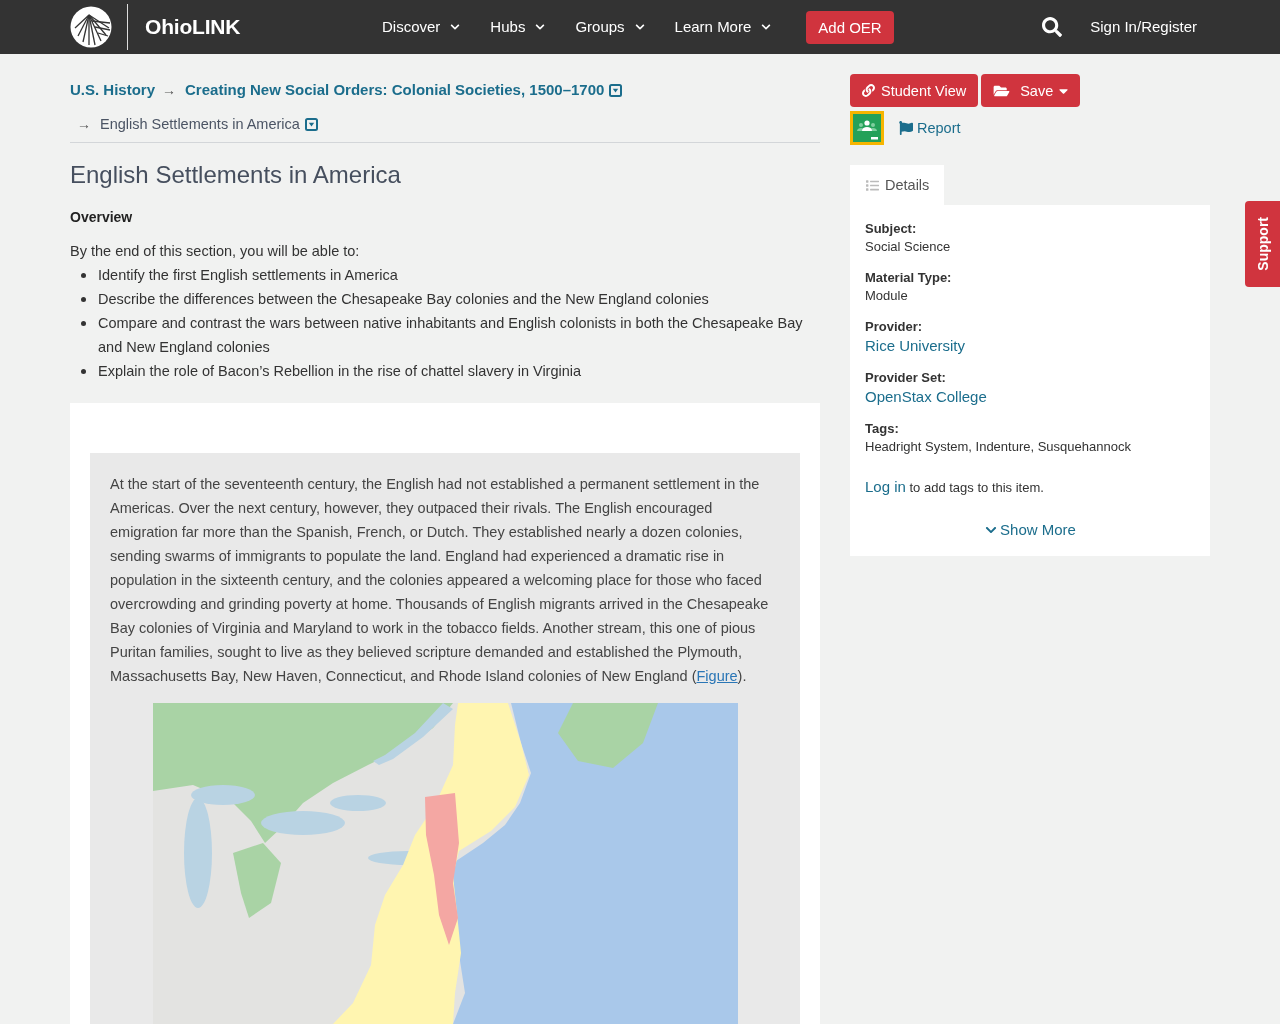 This screenshot has height=1024, width=1280. What do you see at coordinates (897, 185) in the screenshot?
I see `details-tab: Details` at bounding box center [897, 185].